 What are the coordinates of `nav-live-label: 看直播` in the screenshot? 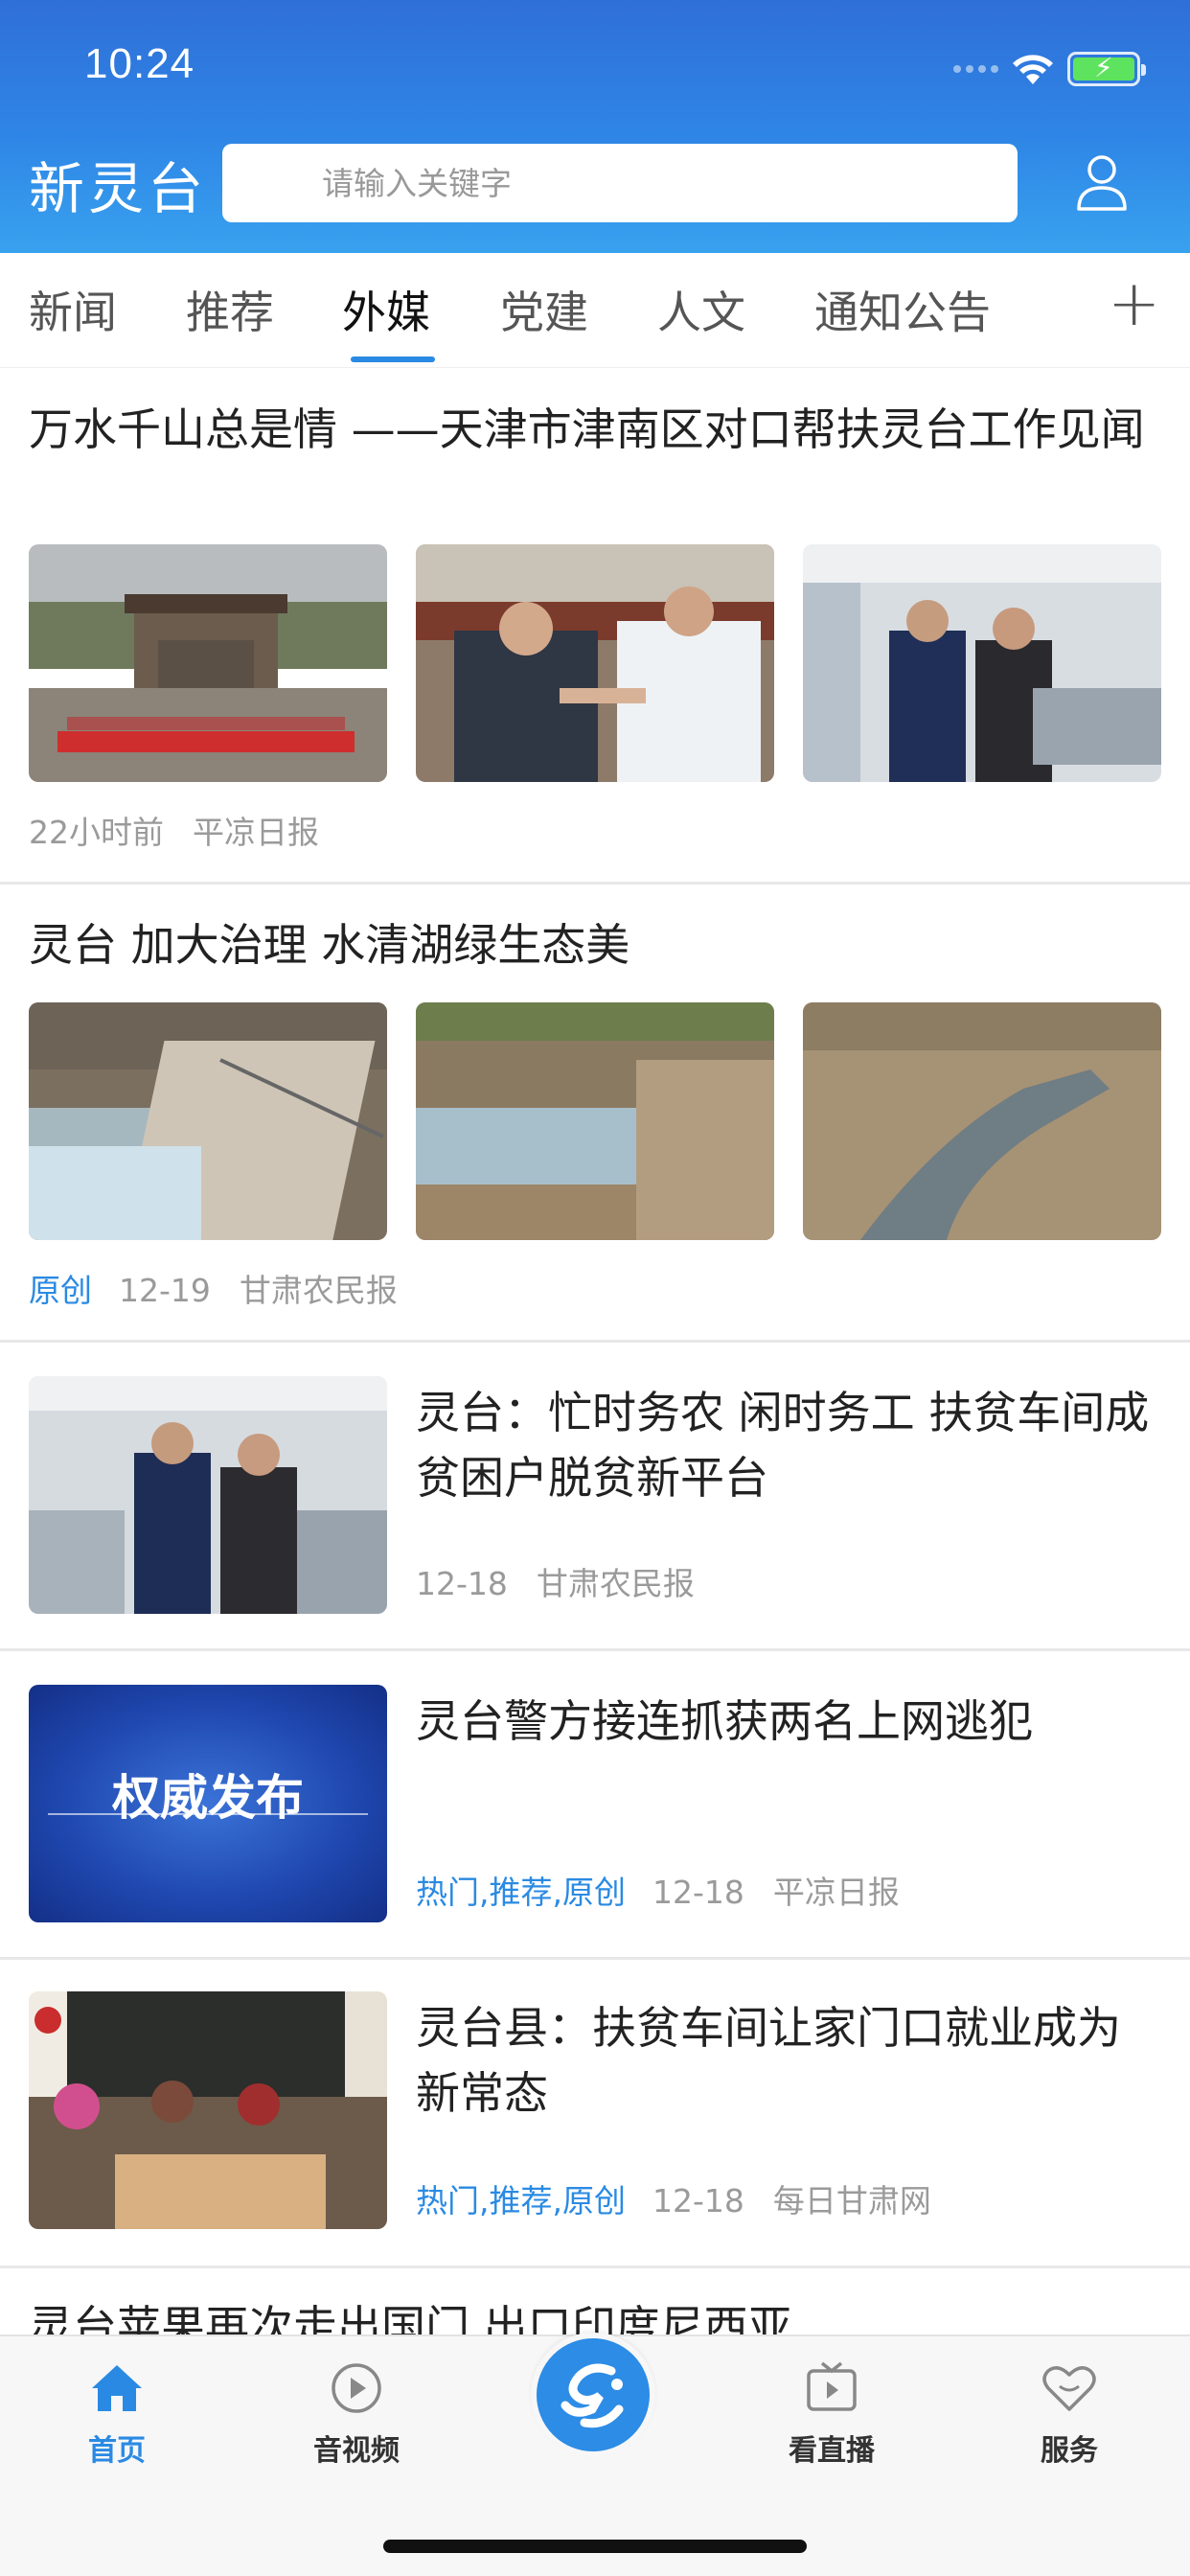 It's located at (832, 2451).